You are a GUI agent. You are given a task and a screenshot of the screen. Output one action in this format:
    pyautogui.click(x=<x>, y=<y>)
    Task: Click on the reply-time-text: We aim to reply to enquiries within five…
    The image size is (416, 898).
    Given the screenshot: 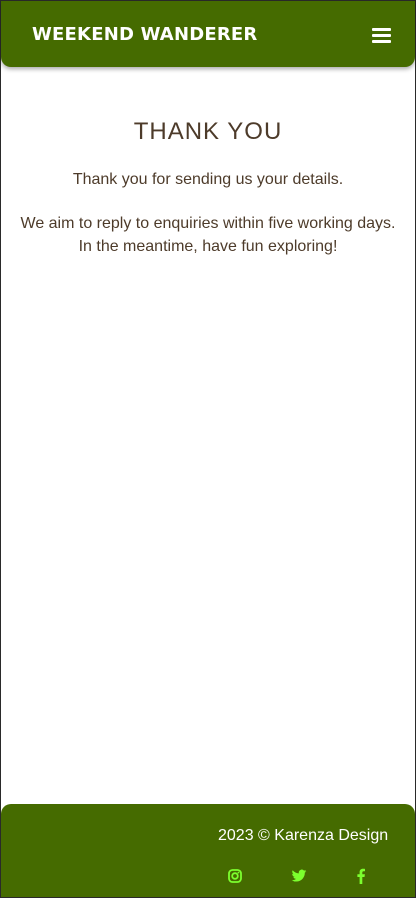 What is the action you would take?
    pyautogui.click(x=208, y=223)
    